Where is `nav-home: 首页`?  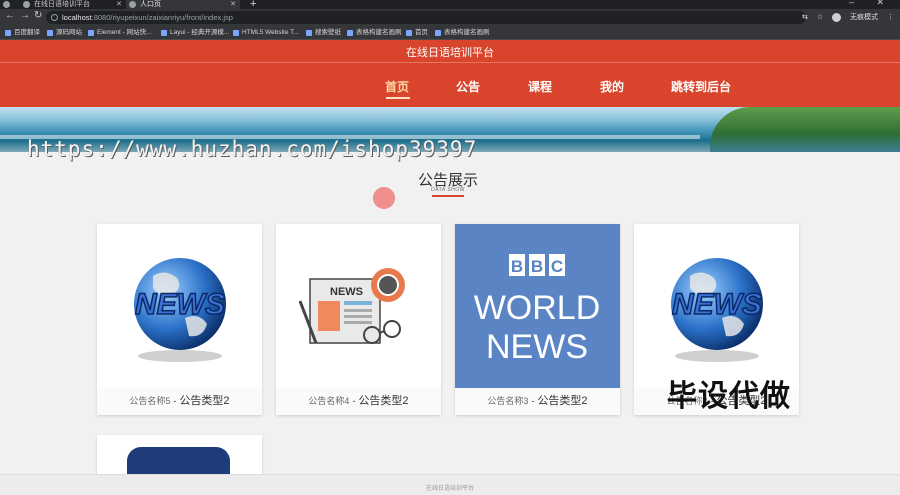 nav-home: 首页 is located at coordinates (397, 86).